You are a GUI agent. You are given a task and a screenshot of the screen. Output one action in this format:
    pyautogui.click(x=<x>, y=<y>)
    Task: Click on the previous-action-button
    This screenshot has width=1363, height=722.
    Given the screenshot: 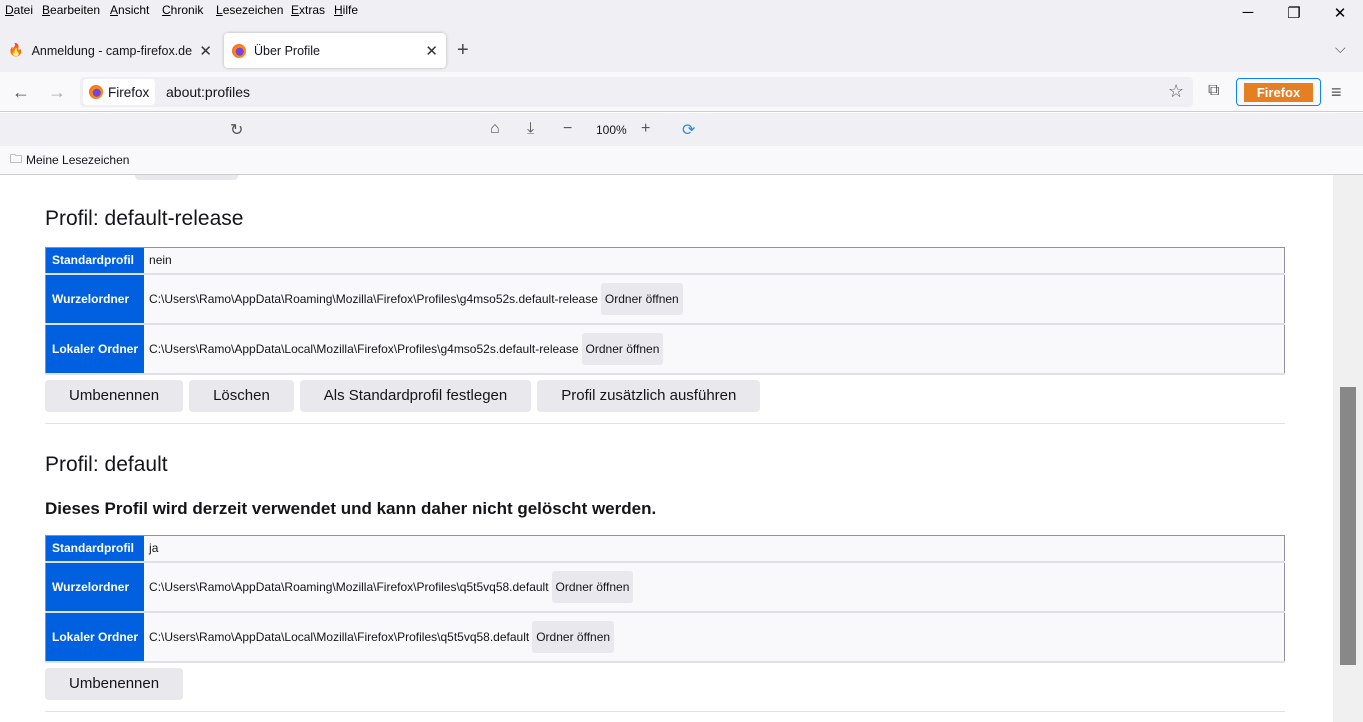 What is the action you would take?
    pyautogui.click(x=186, y=177)
    